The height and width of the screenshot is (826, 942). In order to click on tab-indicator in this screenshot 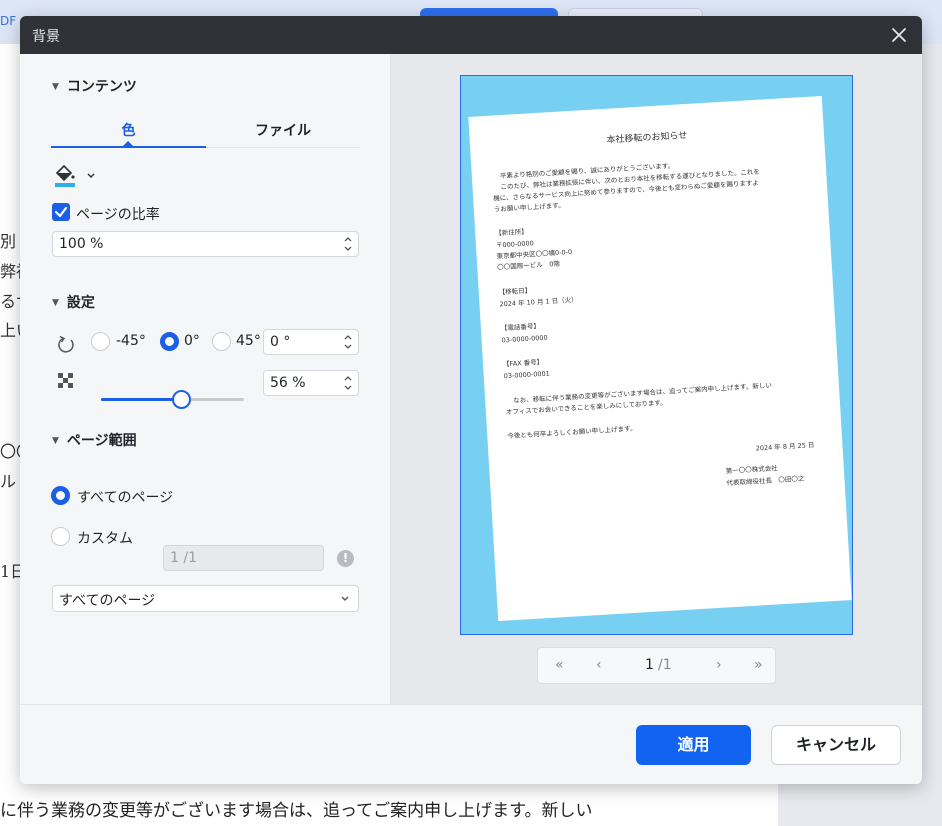, I will do `click(128, 143)`.